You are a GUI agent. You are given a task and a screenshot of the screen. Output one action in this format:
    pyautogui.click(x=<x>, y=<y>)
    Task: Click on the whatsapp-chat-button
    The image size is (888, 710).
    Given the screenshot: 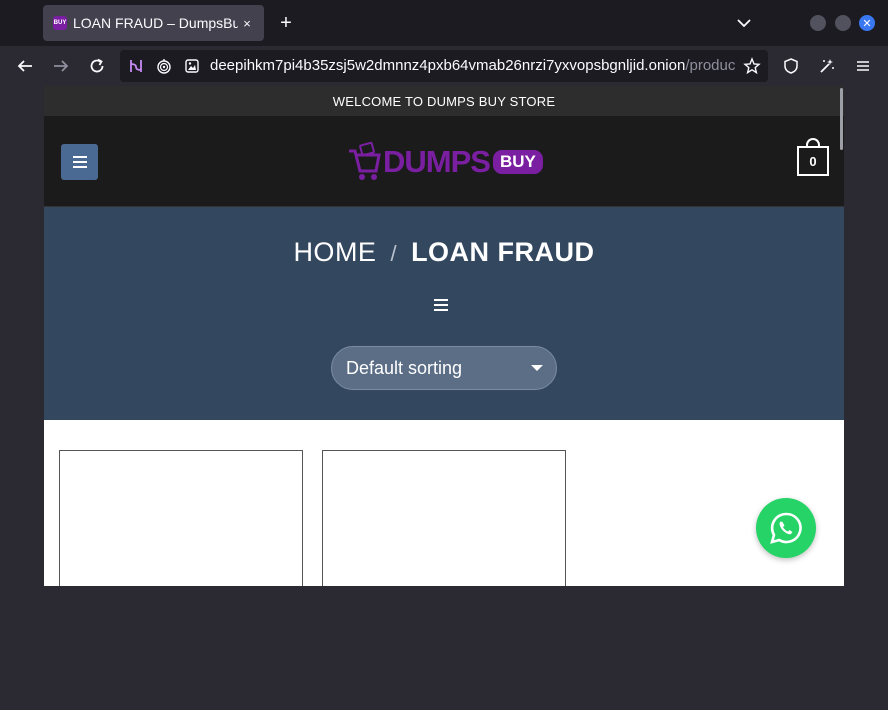 What is the action you would take?
    pyautogui.click(x=786, y=528)
    